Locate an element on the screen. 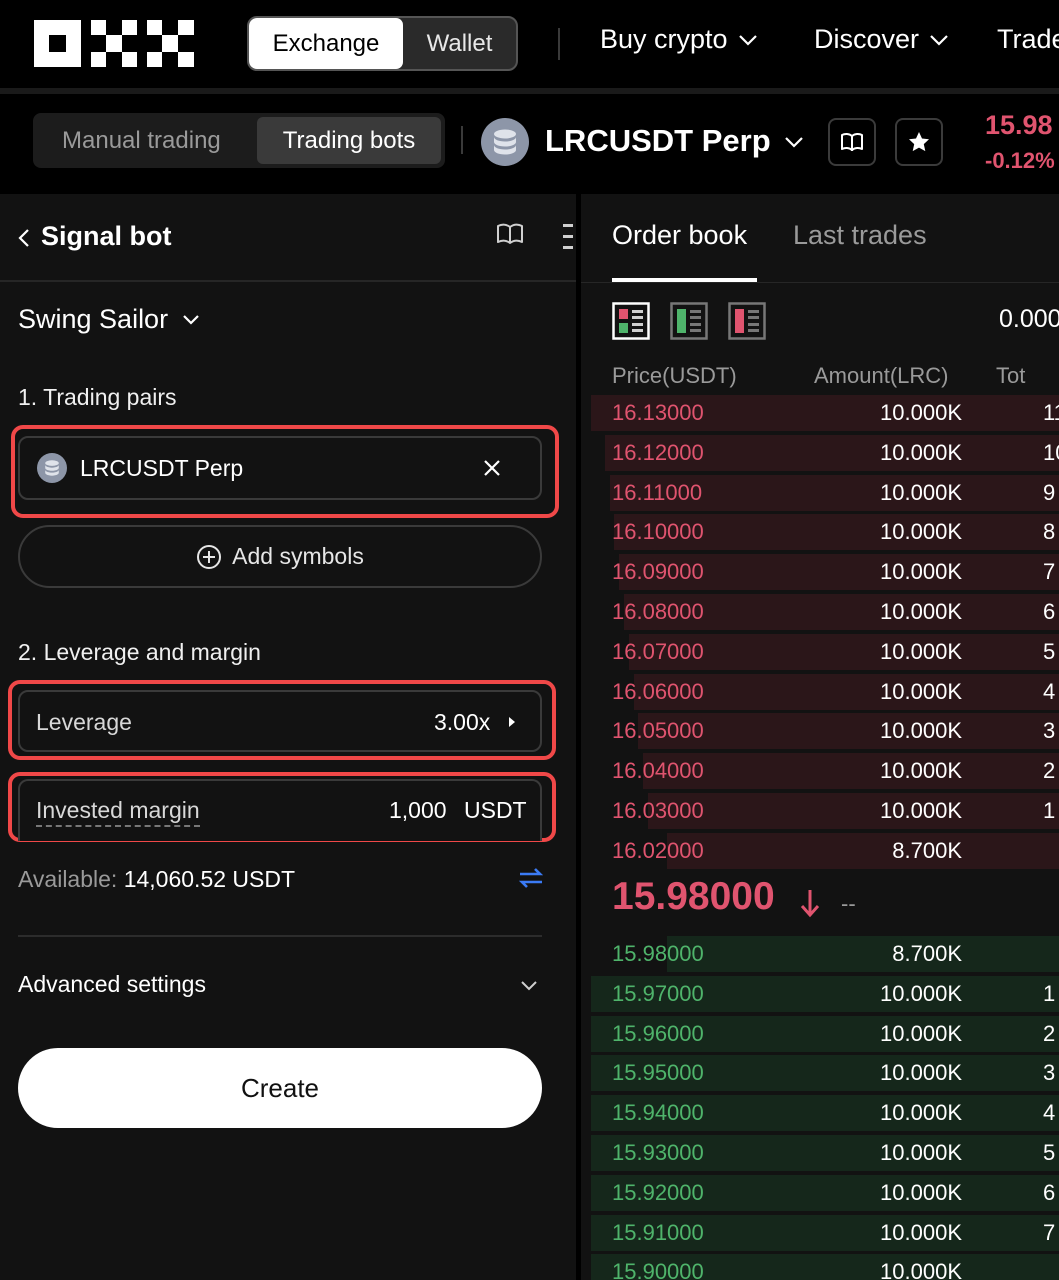  table-row: 15.91000 10.000K 7 is located at coordinates (820, 1232).